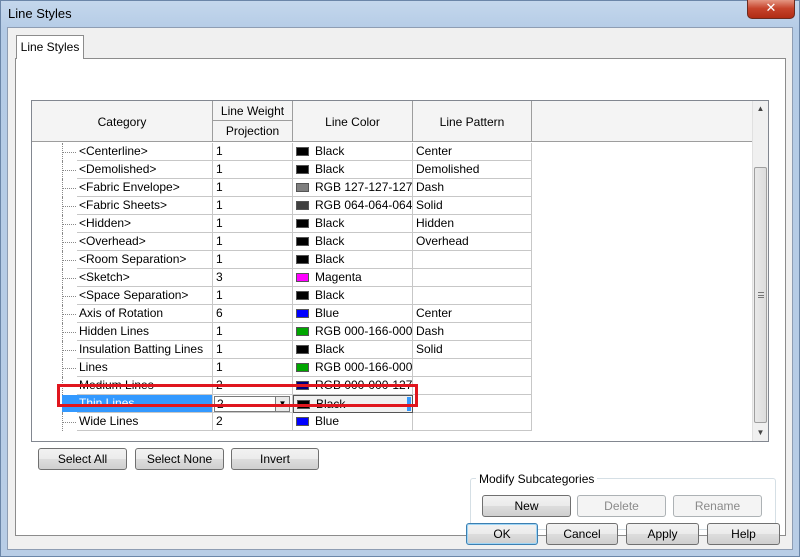 This screenshot has width=800, height=557. Describe the element at coordinates (50, 47) in the screenshot. I see `tab-line-styles: Line Styles` at that location.